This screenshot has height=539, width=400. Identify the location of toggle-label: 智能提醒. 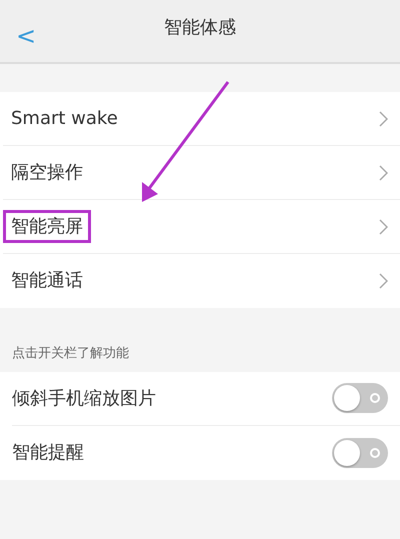
(48, 453).